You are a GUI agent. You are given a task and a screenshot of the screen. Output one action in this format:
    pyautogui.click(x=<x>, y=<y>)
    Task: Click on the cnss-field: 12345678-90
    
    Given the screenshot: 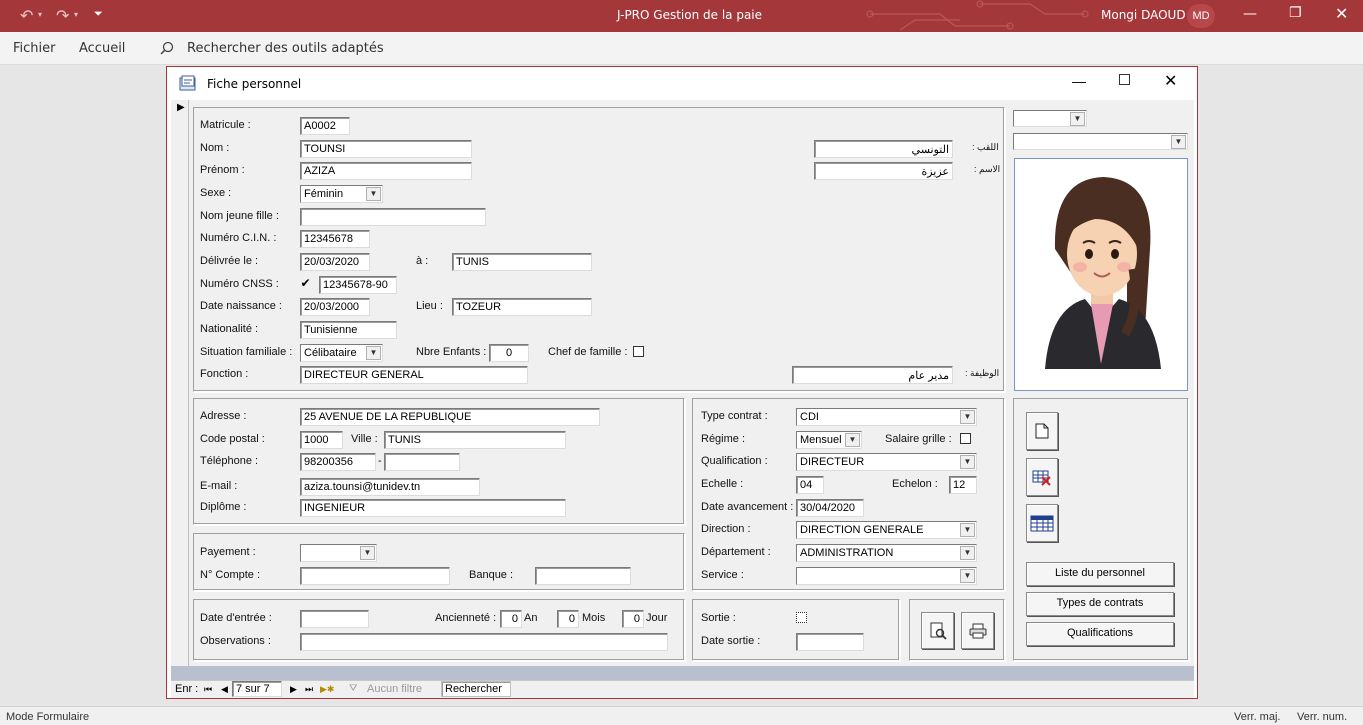 What is the action you would take?
    pyautogui.click(x=358, y=285)
    